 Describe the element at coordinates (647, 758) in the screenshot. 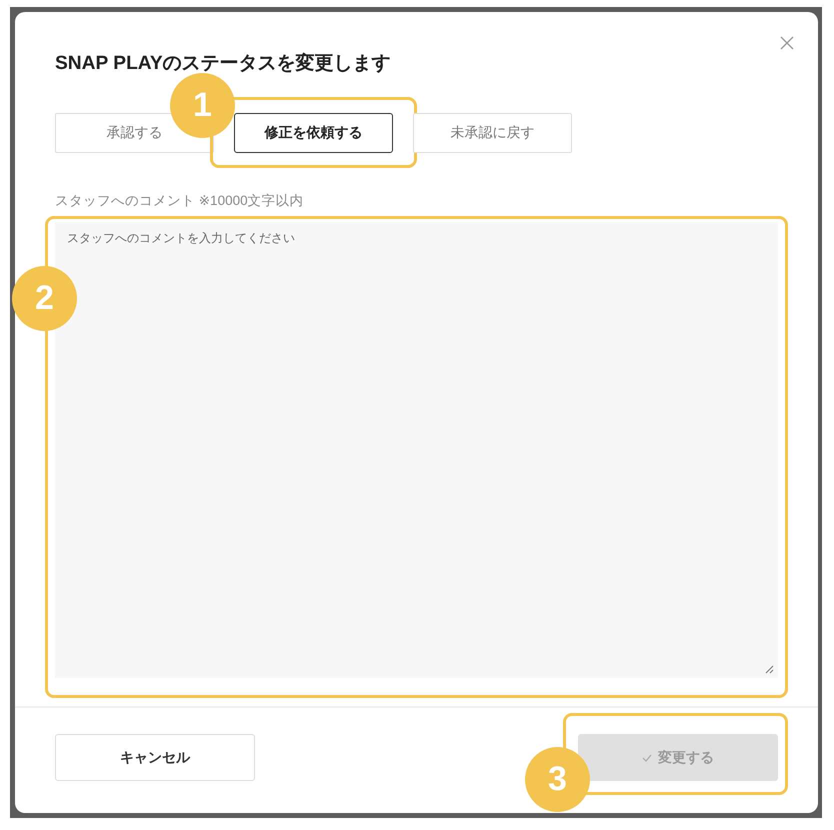

I see `check-icon` at that location.